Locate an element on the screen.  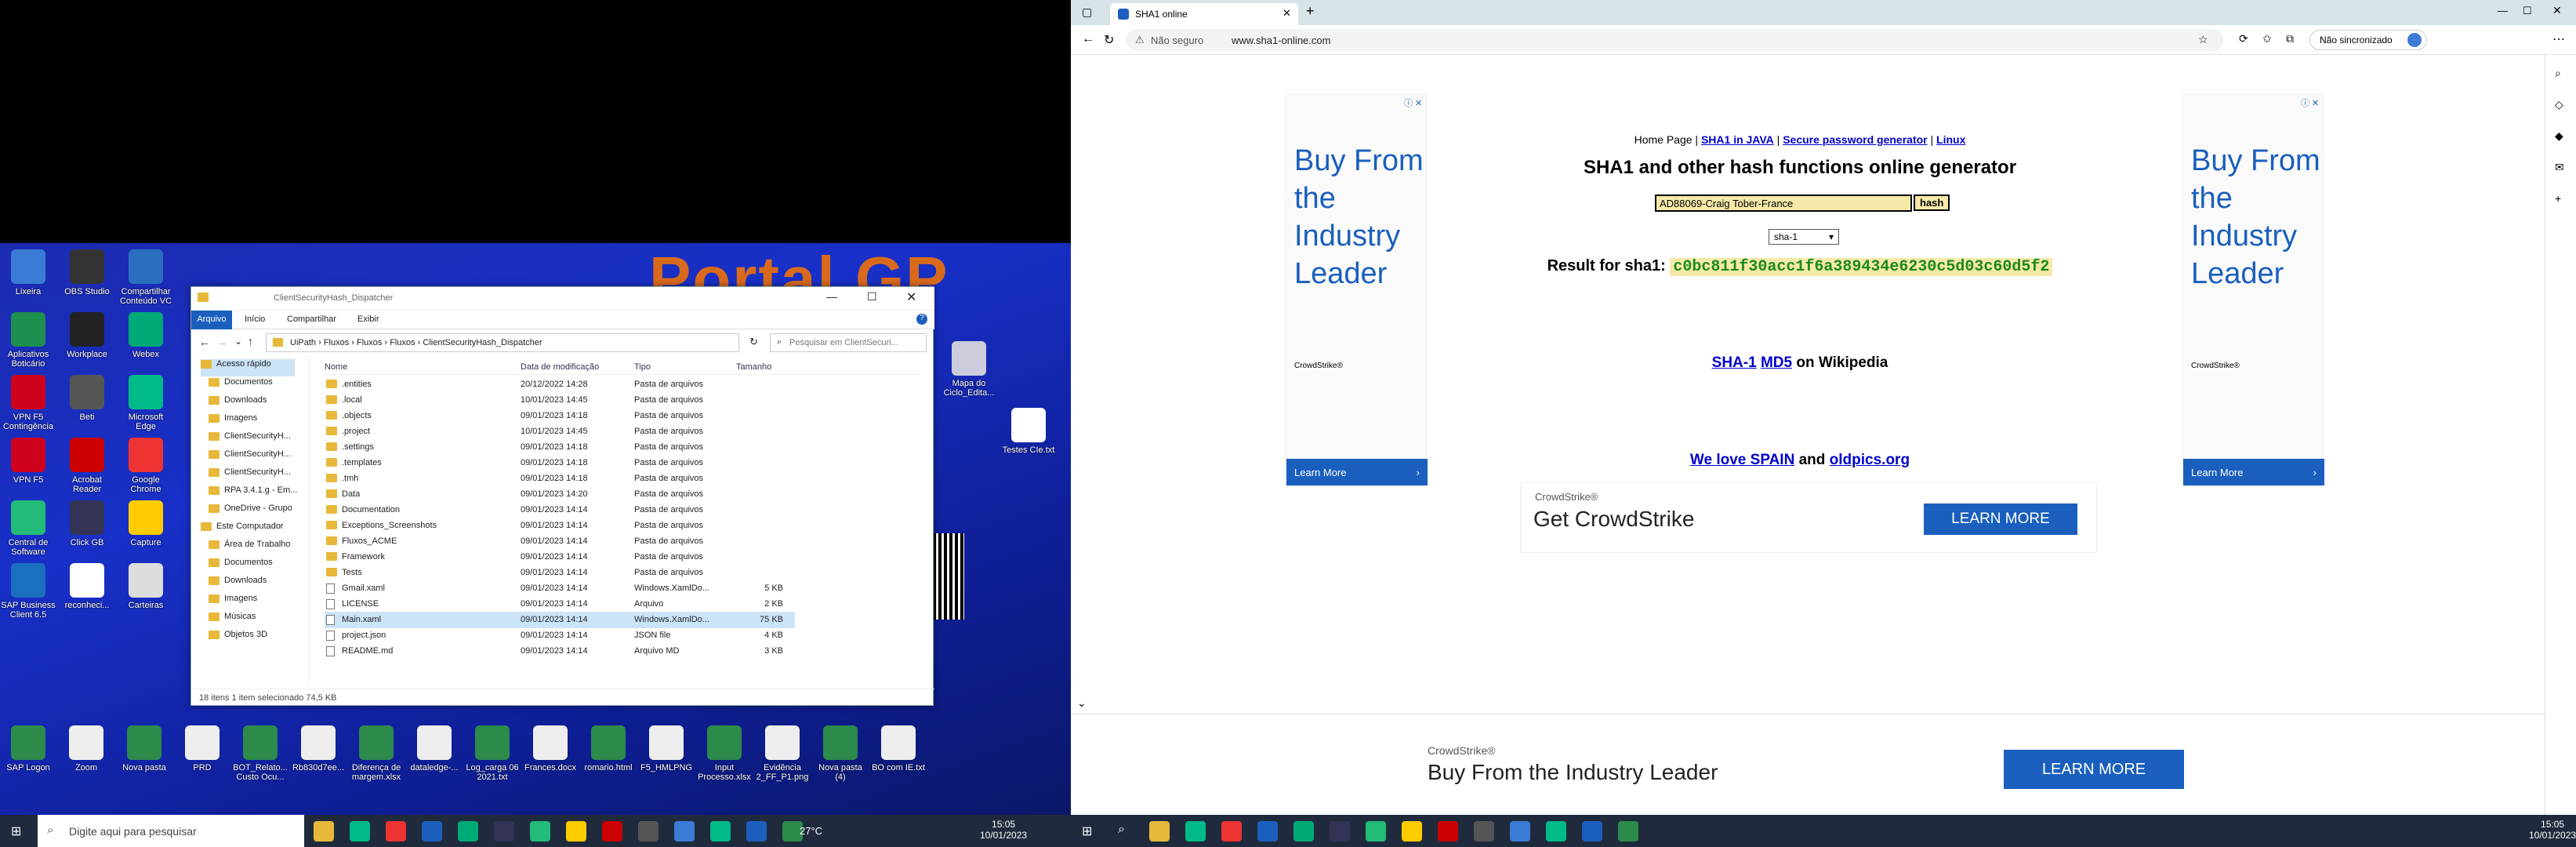
window-menu-icon: ▢ is located at coordinates (1087, 12).